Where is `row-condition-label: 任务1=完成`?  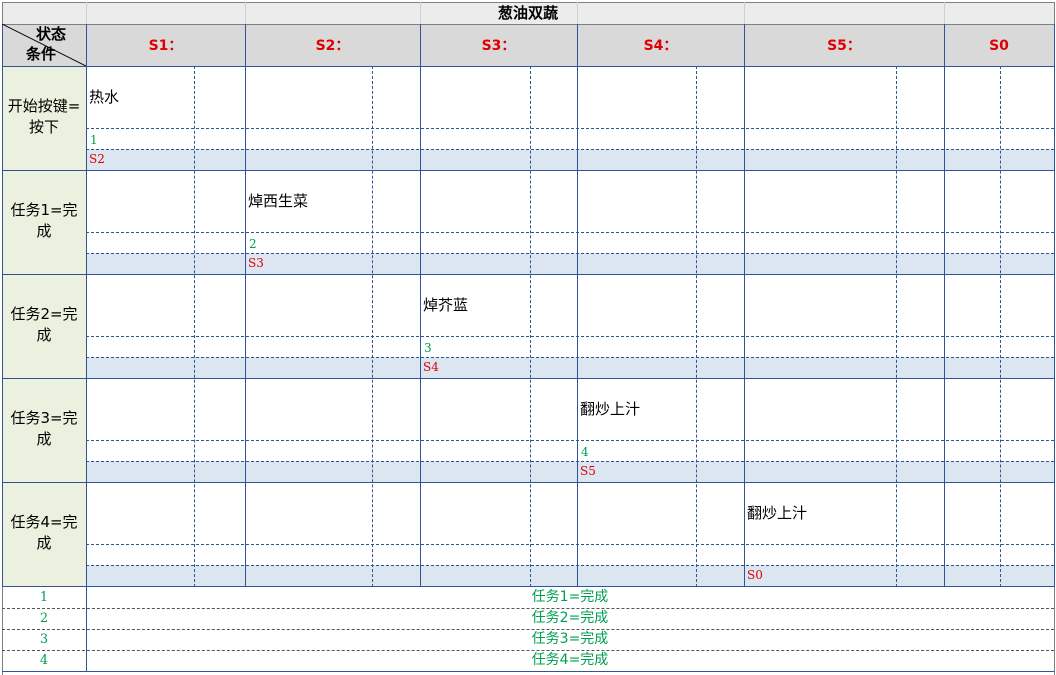
row-condition-label: 任务1=完成 is located at coordinates (44, 220).